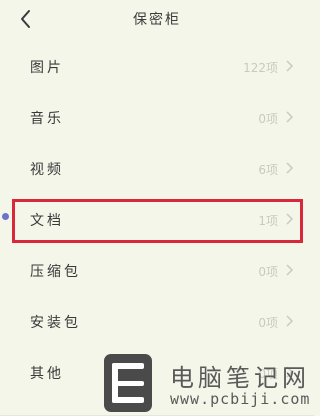 The width and height of the screenshot is (320, 416). What do you see at coordinates (240, 378) in the screenshot?
I see `watermark-name: 电脑笔记网` at bounding box center [240, 378].